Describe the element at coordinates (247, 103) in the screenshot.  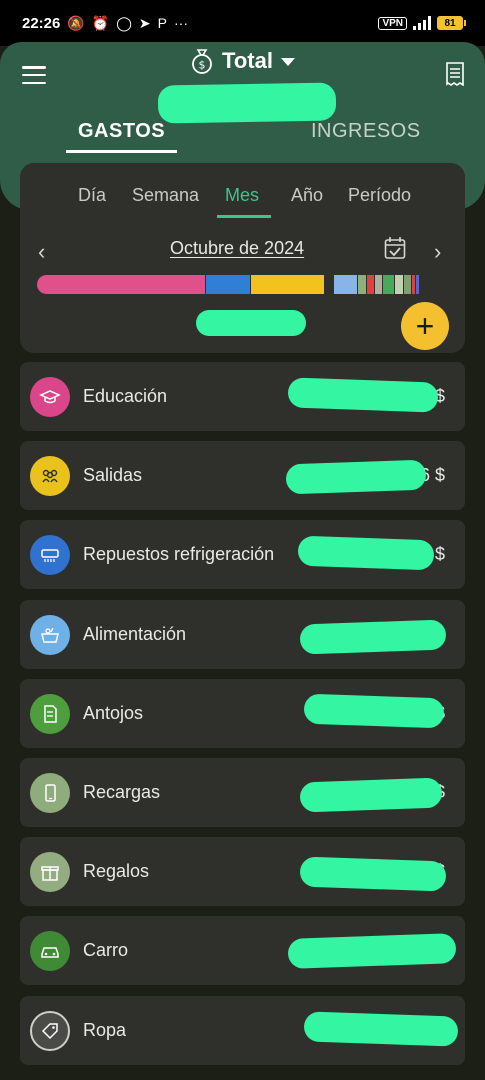
I see `redacted-balance` at that location.